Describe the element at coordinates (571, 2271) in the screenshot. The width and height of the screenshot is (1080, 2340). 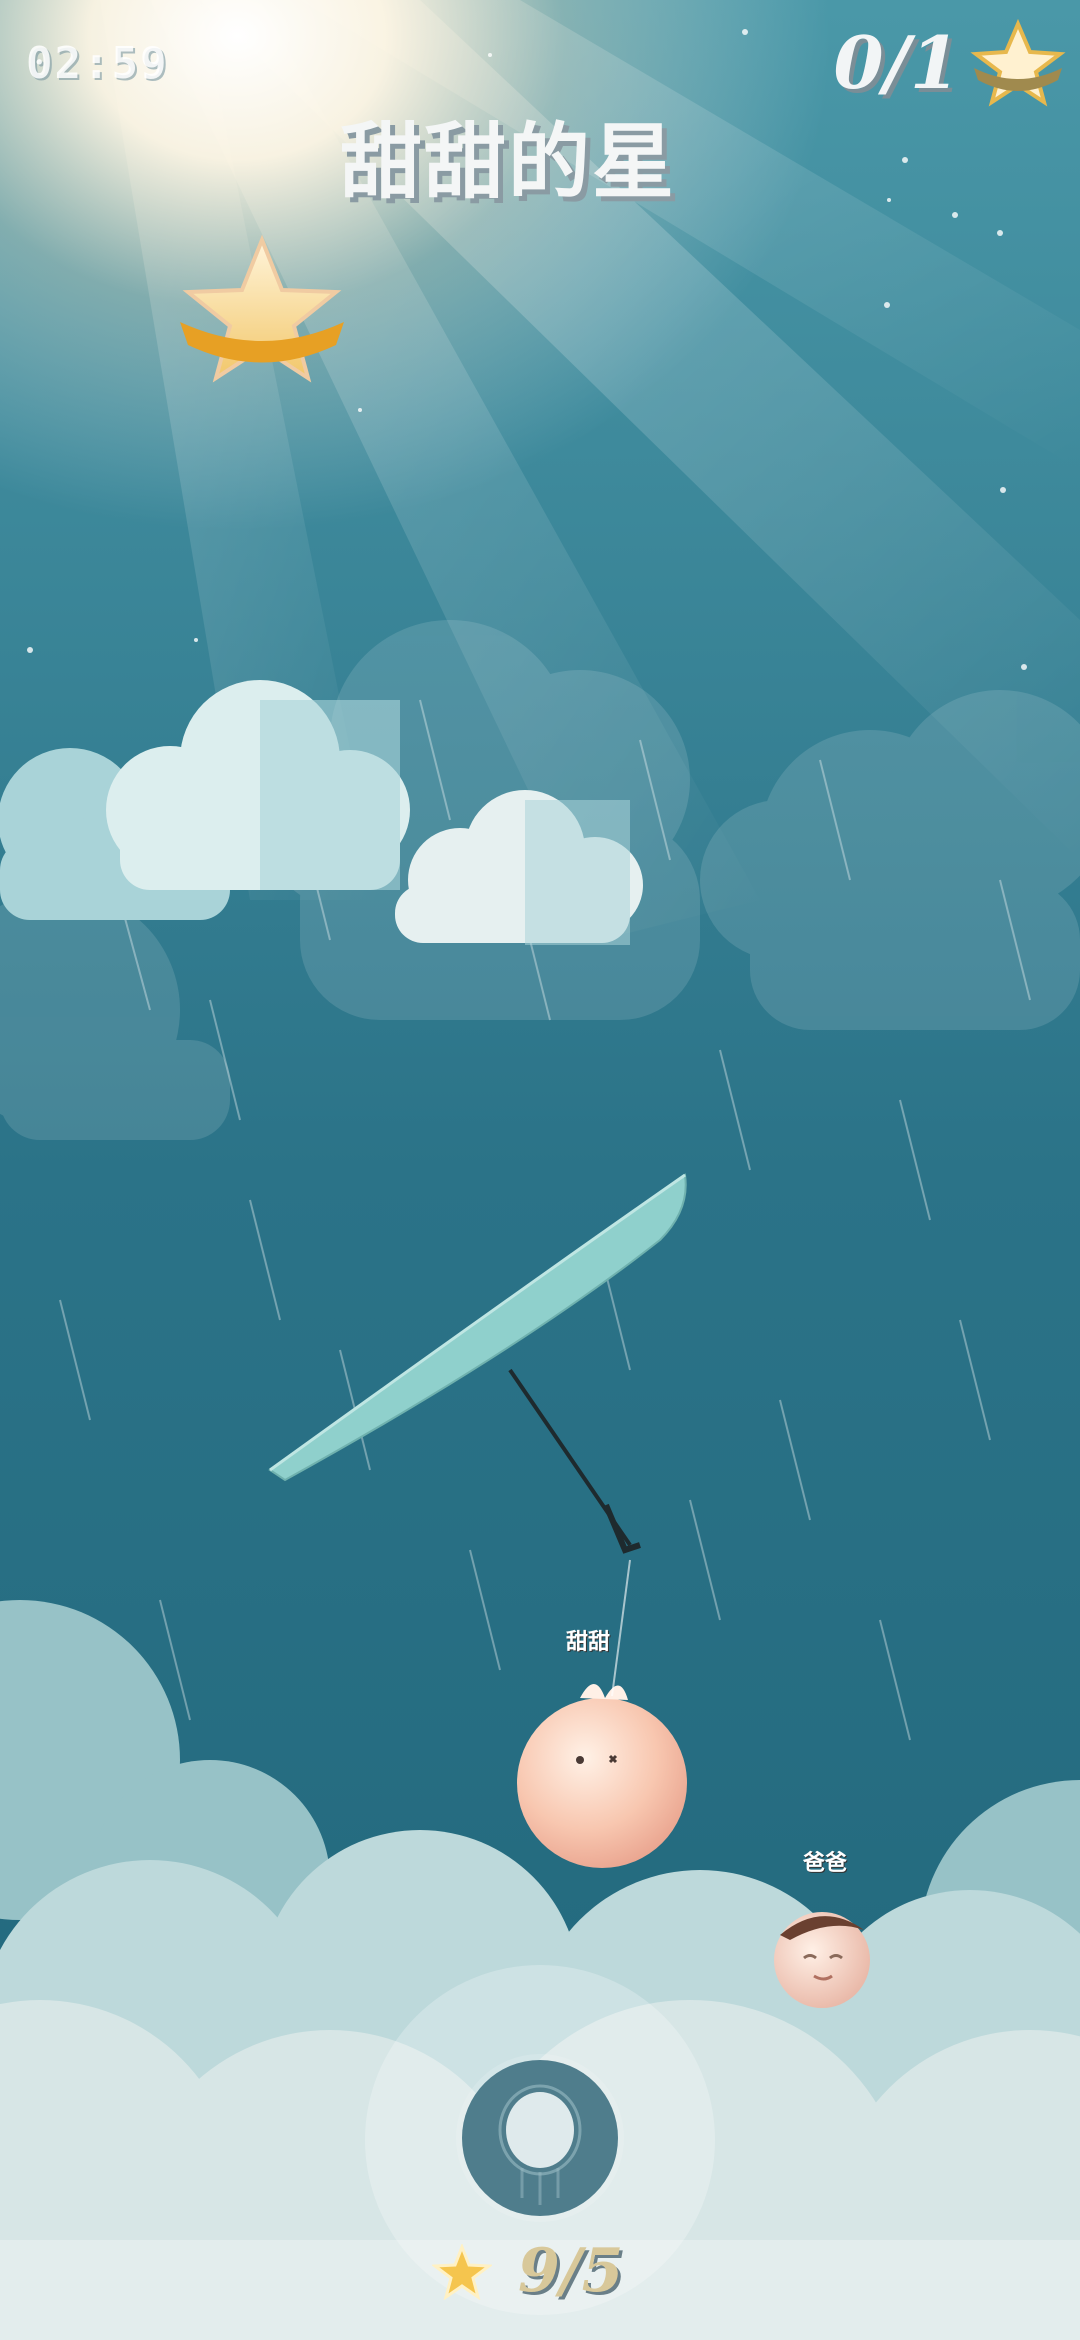
I see `moves-text: 9/5` at that location.